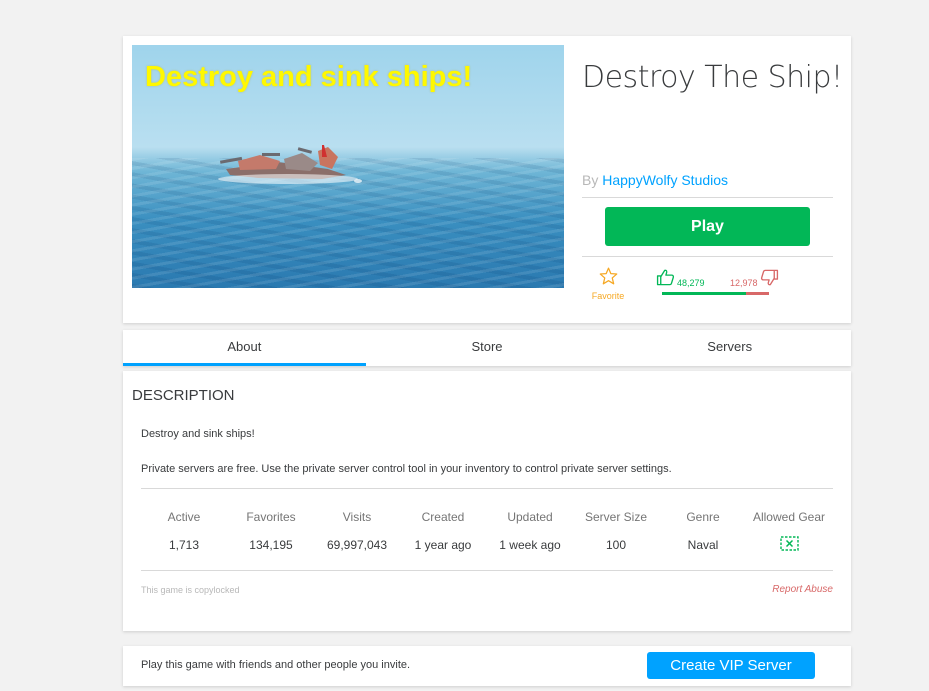 Image resolution: width=929 pixels, height=691 pixels. What do you see at coordinates (616, 517) in the screenshot?
I see `stat-label: Server Size` at bounding box center [616, 517].